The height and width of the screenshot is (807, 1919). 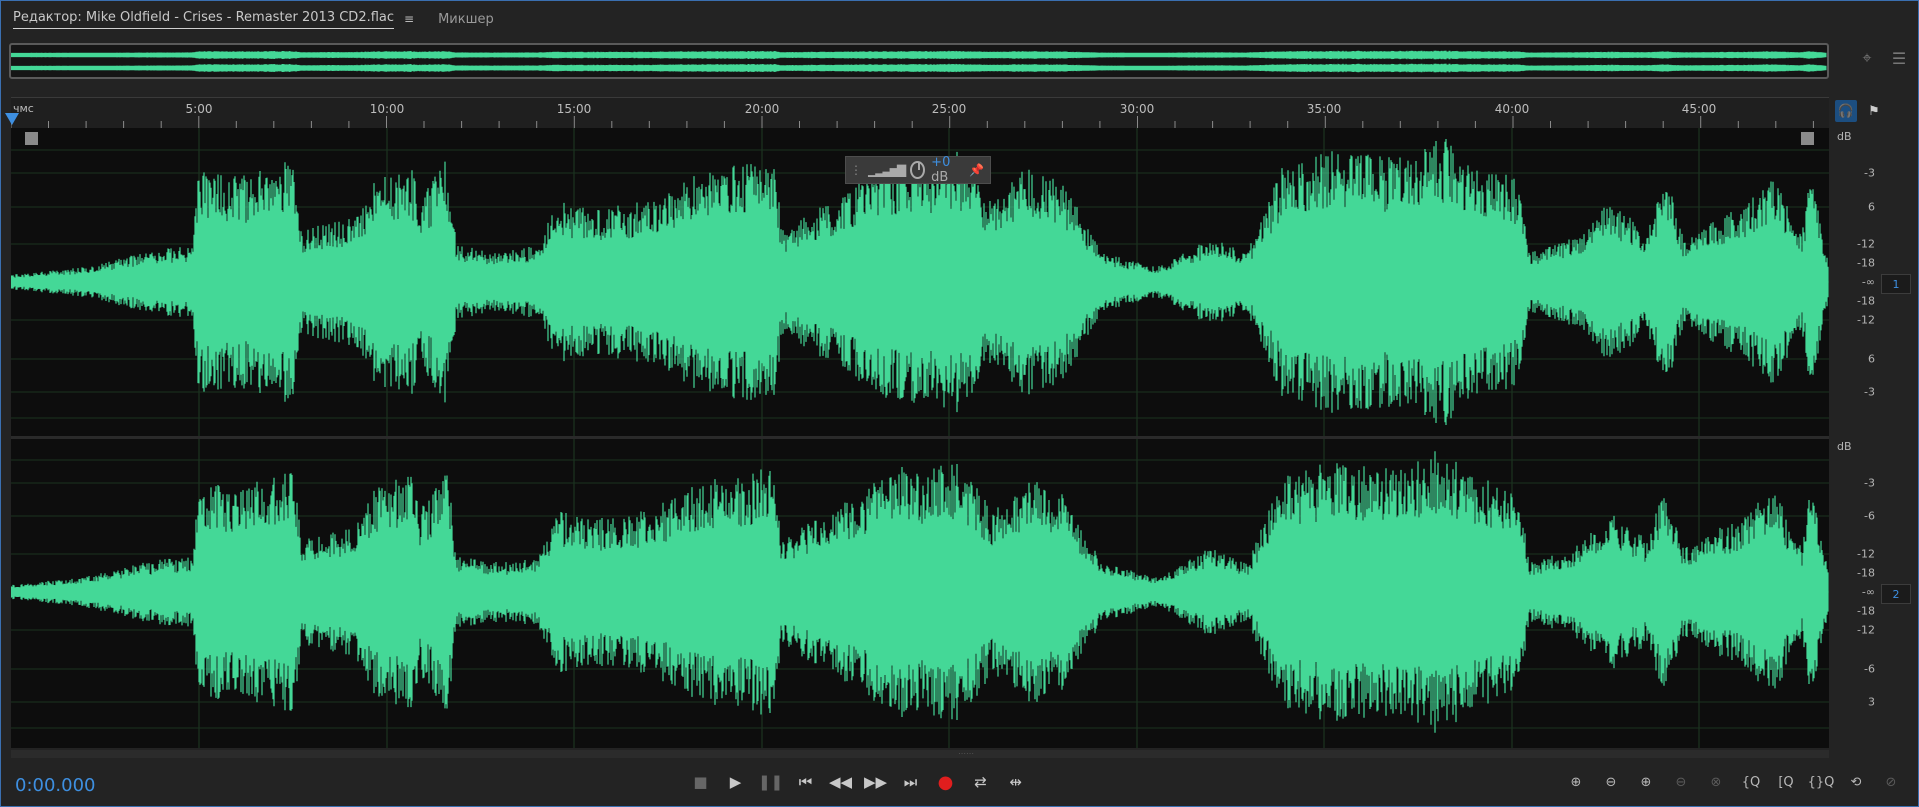 What do you see at coordinates (31, 138) in the screenshot?
I see `fade-in-handle` at bounding box center [31, 138].